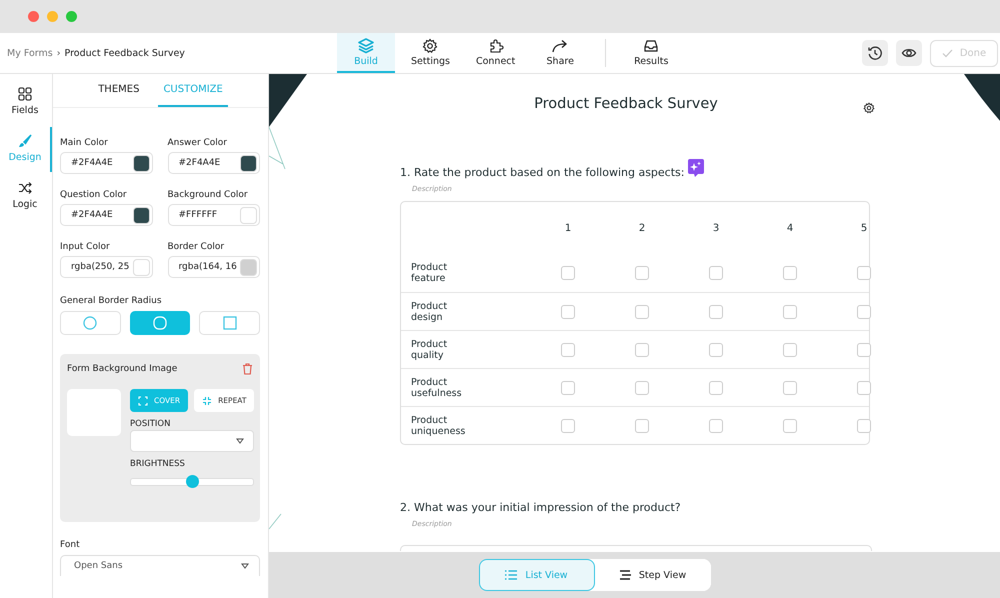 The height and width of the screenshot is (598, 1000). I want to click on column-header: 2, so click(642, 228).